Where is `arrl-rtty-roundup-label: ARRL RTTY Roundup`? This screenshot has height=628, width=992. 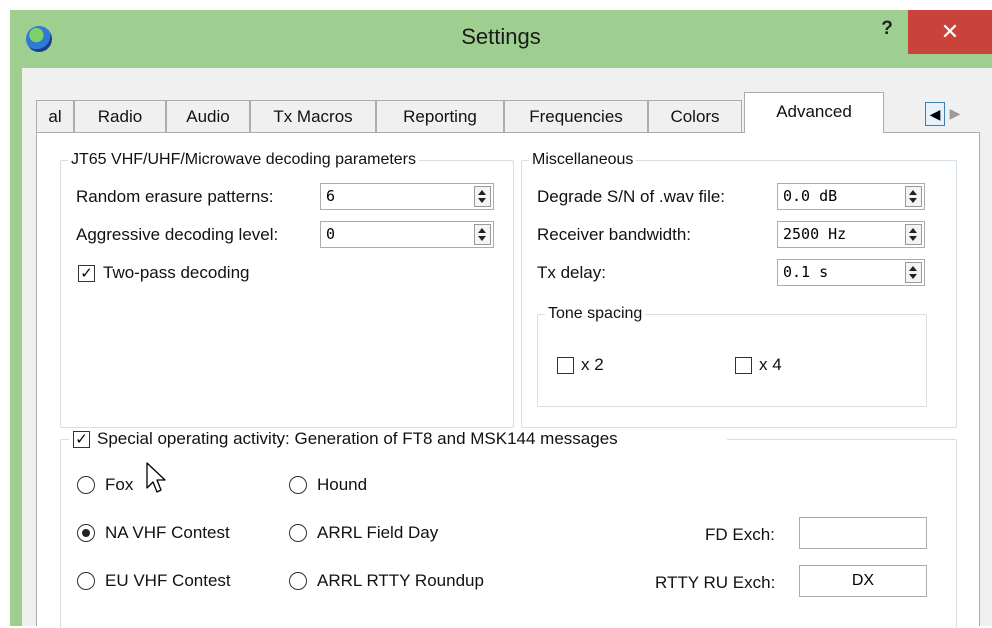
arrl-rtty-roundup-label: ARRL RTTY Roundup is located at coordinates (400, 580).